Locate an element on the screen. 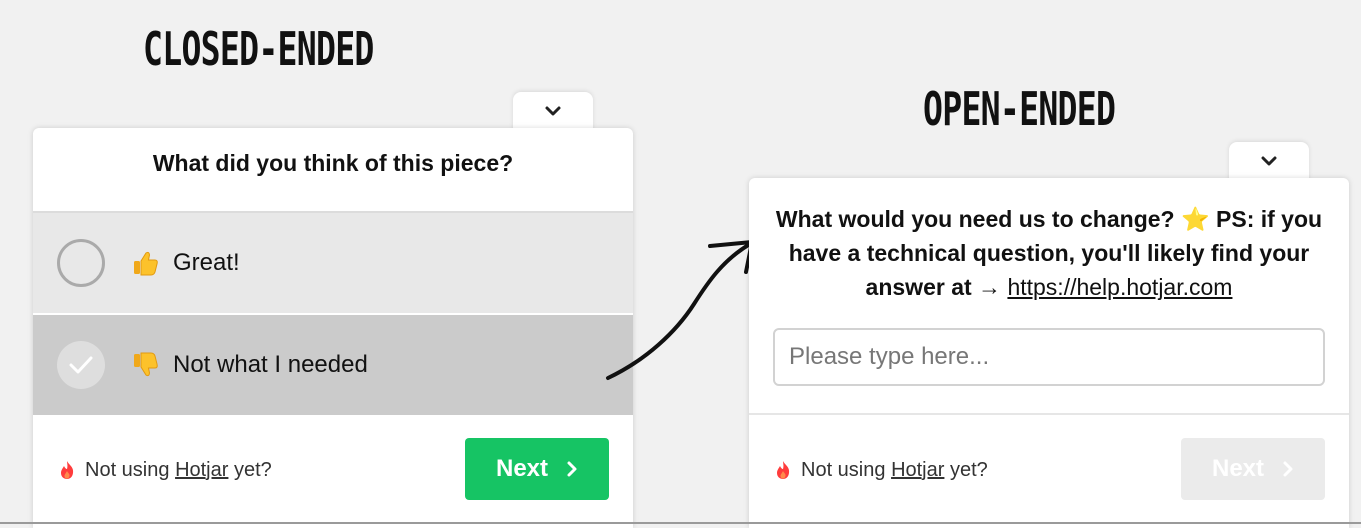 Image resolution: width=1361 pixels, height=528 pixels. next-button: Next is located at coordinates (537, 469).